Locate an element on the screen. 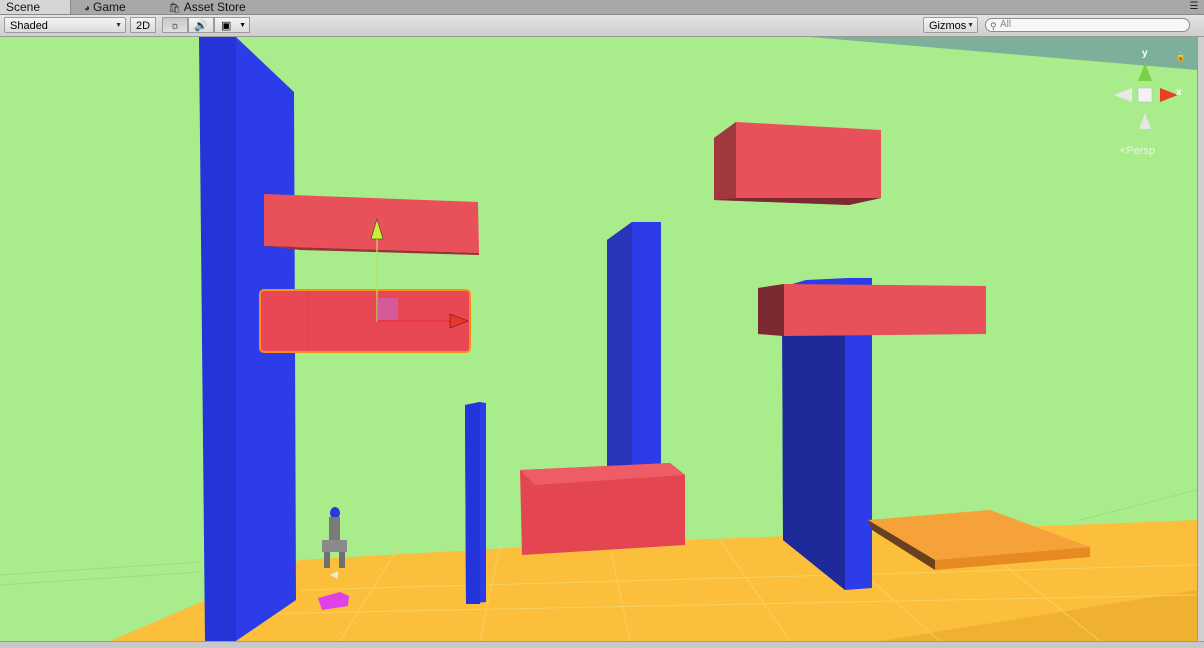 Image resolution: width=1204 pixels, height=648 pixels. audio-toggle: 🔊 is located at coordinates (201, 25).